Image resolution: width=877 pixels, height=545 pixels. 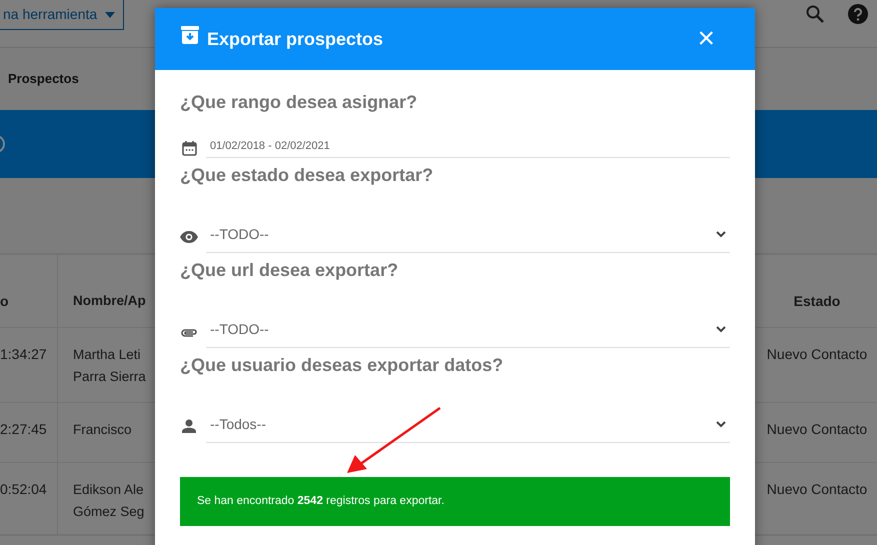 I want to click on modal-title: Exportar prospectos, so click(x=295, y=39).